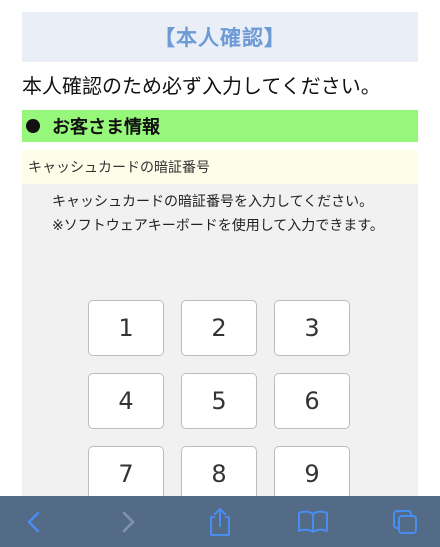  What do you see at coordinates (220, 126) in the screenshot?
I see `section-header: お客さま情報` at bounding box center [220, 126].